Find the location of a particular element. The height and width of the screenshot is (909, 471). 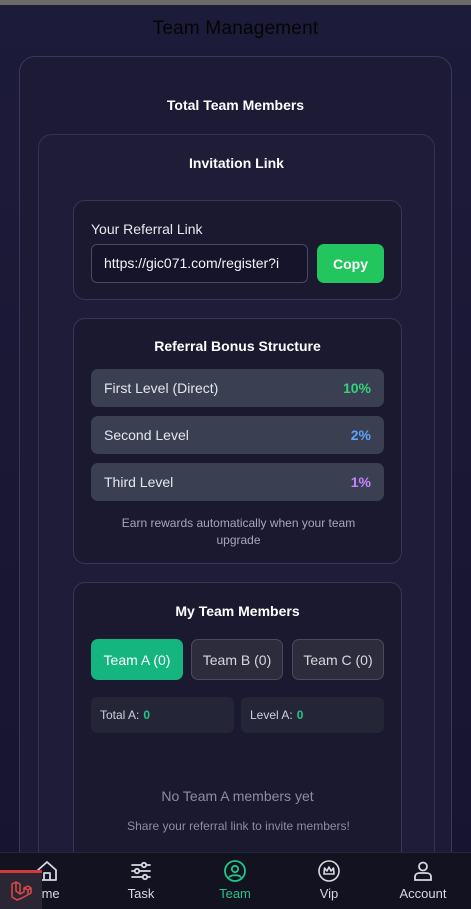

bonus-row-second-level: Second Level 2% is located at coordinates (237, 435).